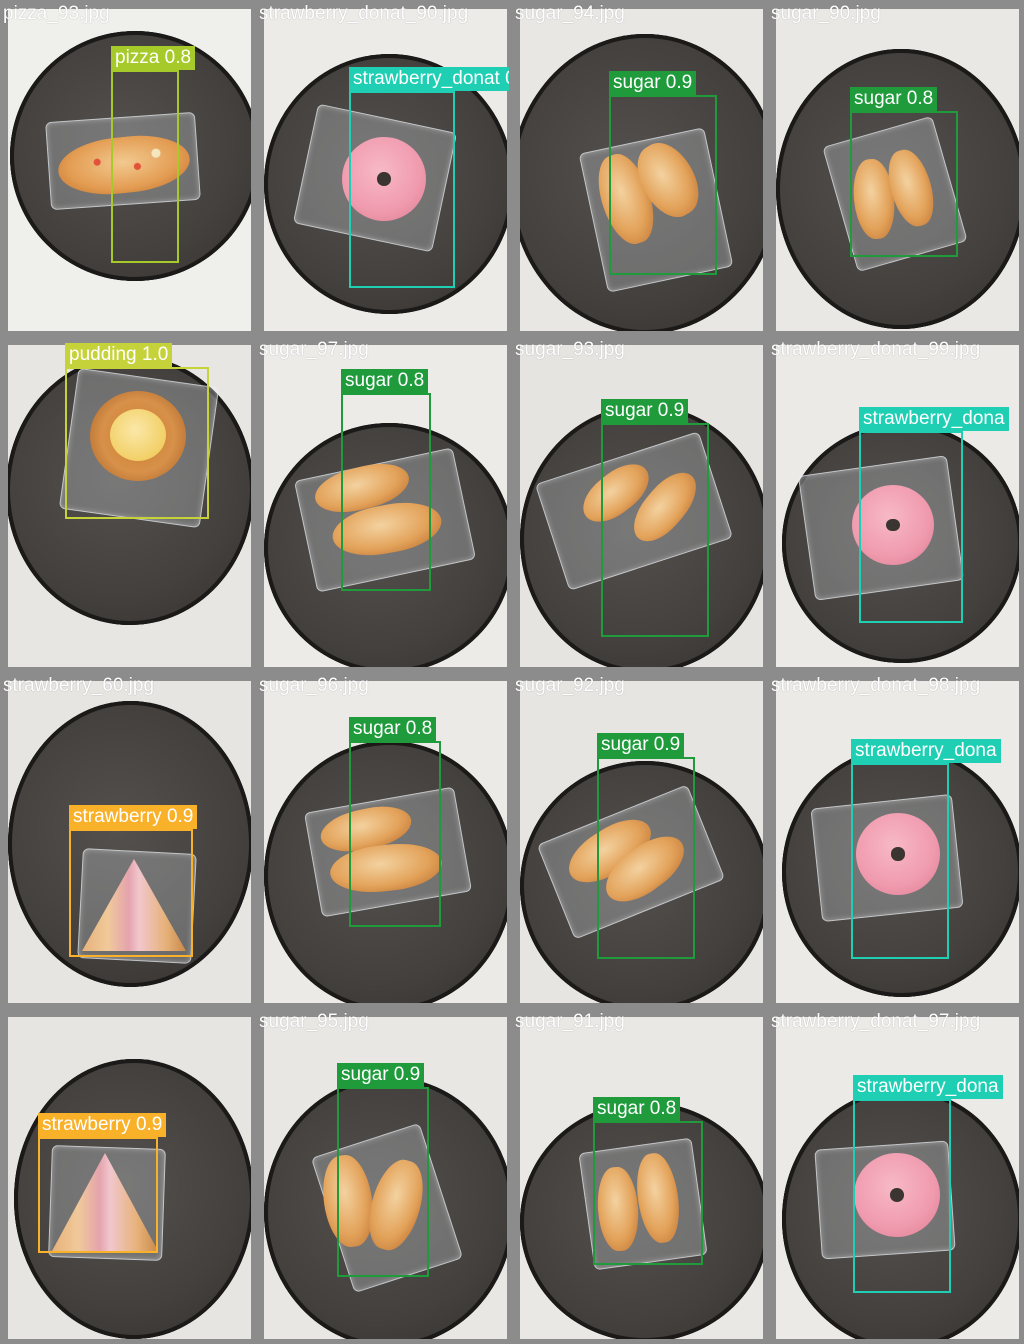 The width and height of the screenshot is (1024, 1344). I want to click on tile: strawberry_donat_98.jpg strawberry_dona, so click(896, 840).